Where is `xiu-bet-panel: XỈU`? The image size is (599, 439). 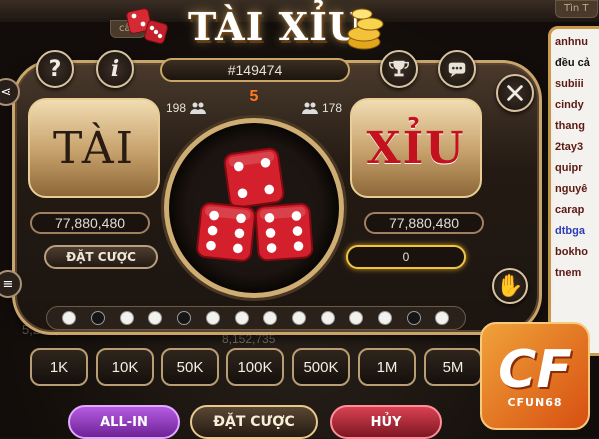
xiu-bet-panel: XỈU is located at coordinates (416, 148).